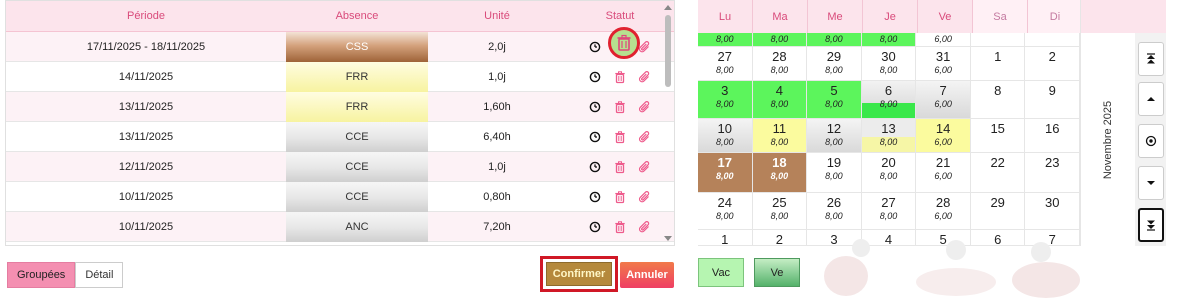  What do you see at coordinates (725, 162) in the screenshot?
I see `day-number: 17` at bounding box center [725, 162].